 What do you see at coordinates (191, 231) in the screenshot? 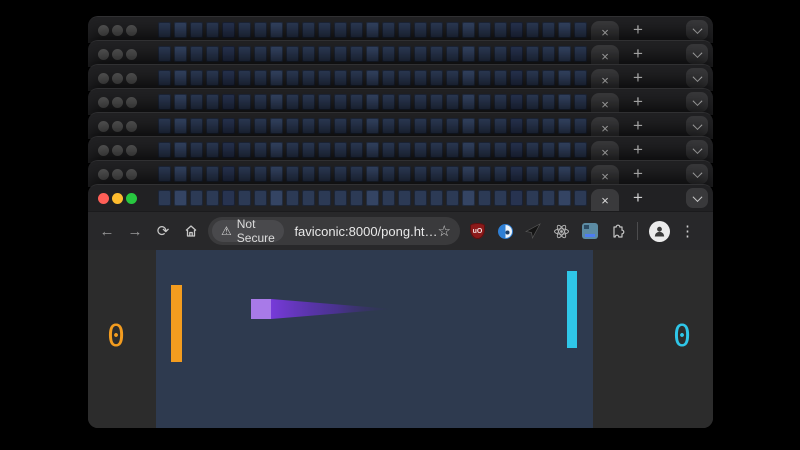
I see `home-button` at bounding box center [191, 231].